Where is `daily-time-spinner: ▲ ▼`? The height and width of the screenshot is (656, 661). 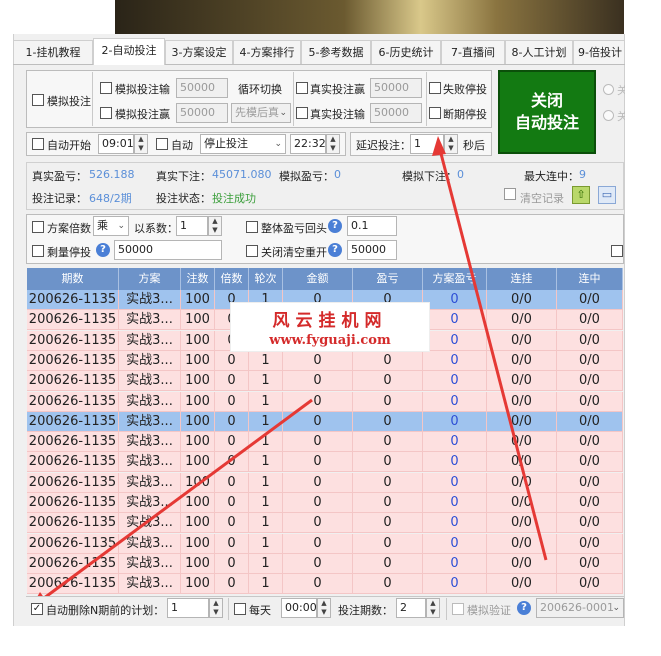 daily-time-spinner: ▲ ▼ is located at coordinates (324, 608).